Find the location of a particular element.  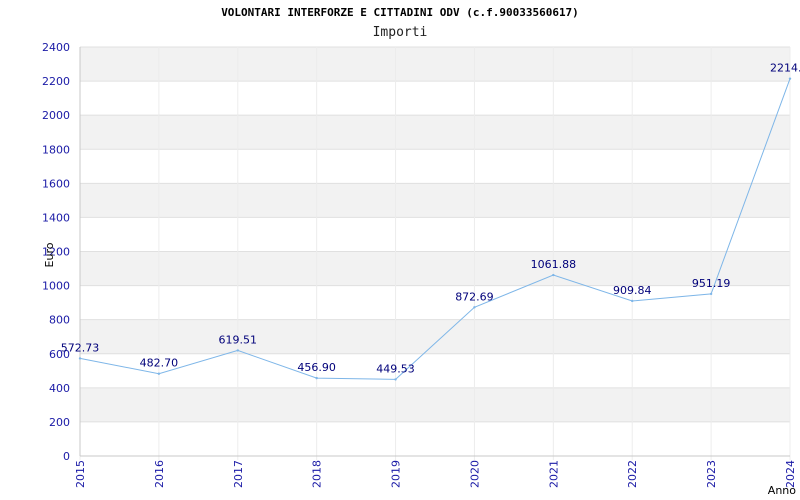

x-tick-label: 2017 is located at coordinates (238, 474).